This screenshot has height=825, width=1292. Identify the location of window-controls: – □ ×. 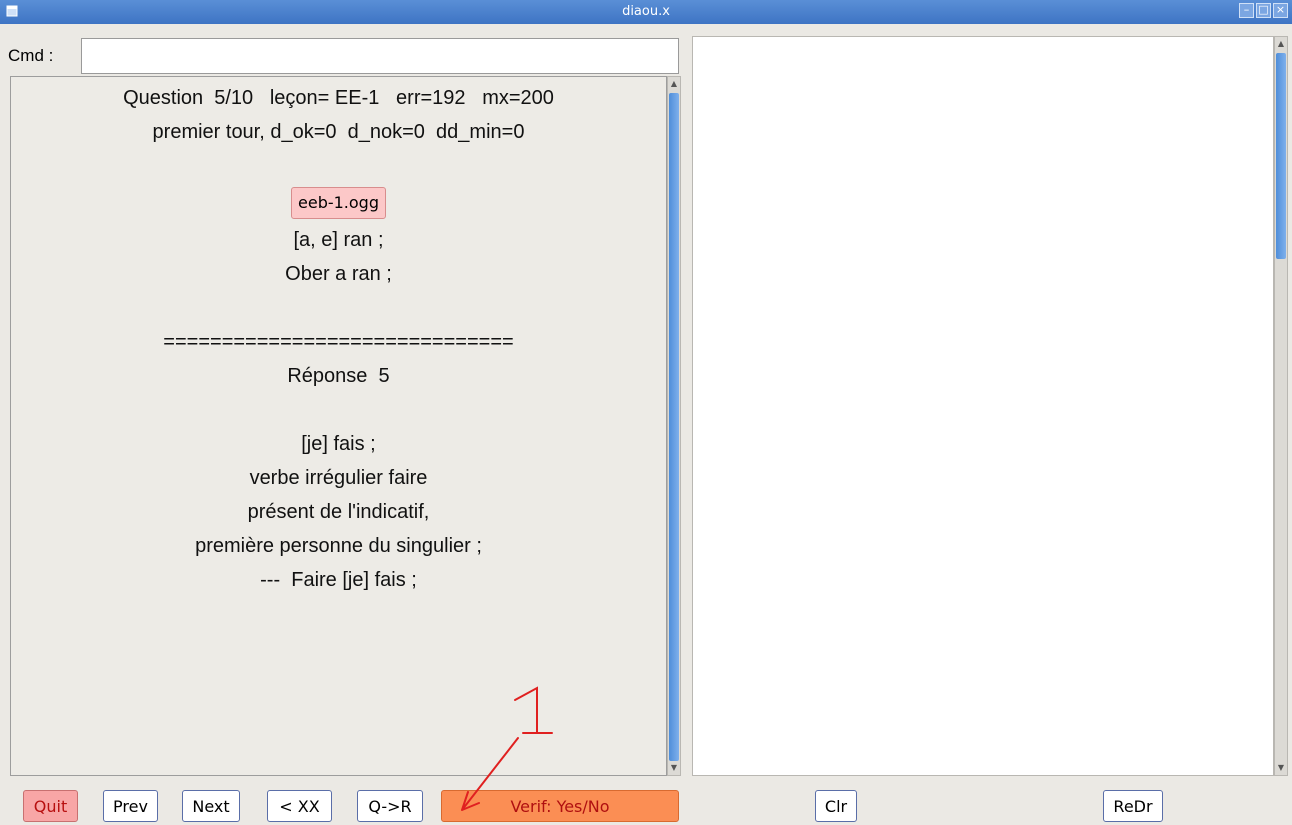
(1263, 10).